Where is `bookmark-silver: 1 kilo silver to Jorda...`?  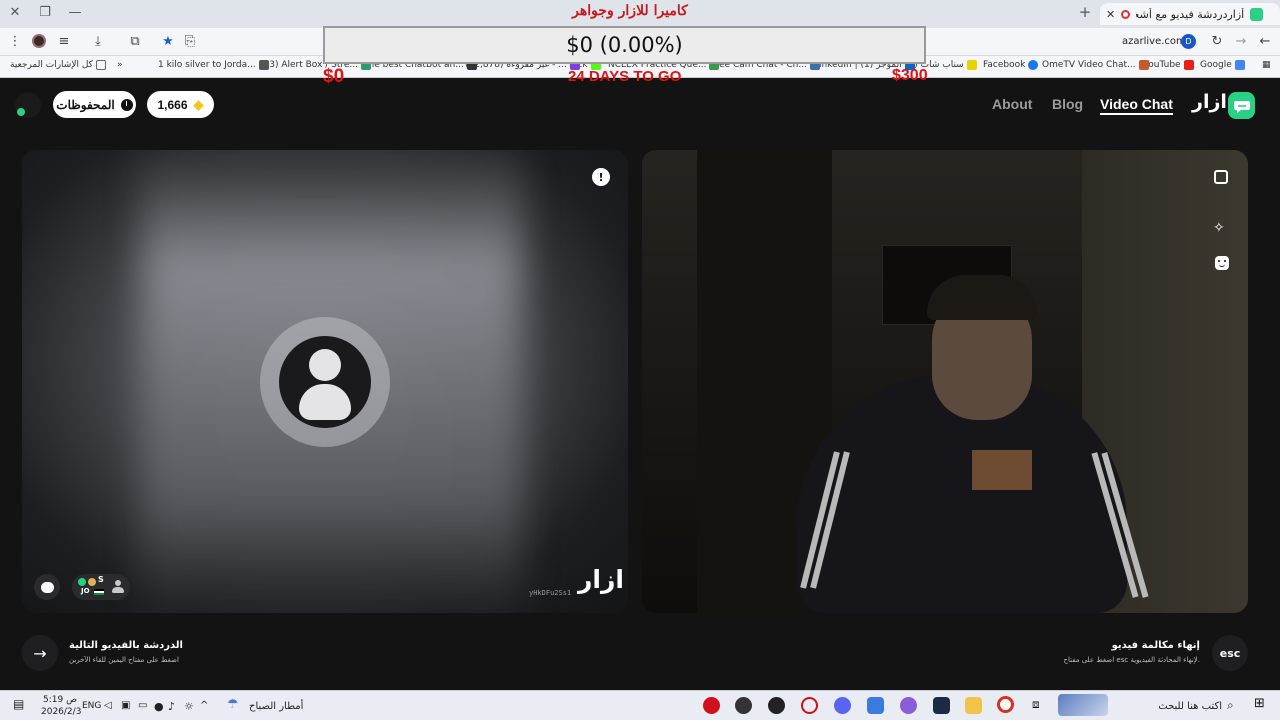 bookmark-silver: 1 kilo silver to Jorda... is located at coordinates (213, 65).